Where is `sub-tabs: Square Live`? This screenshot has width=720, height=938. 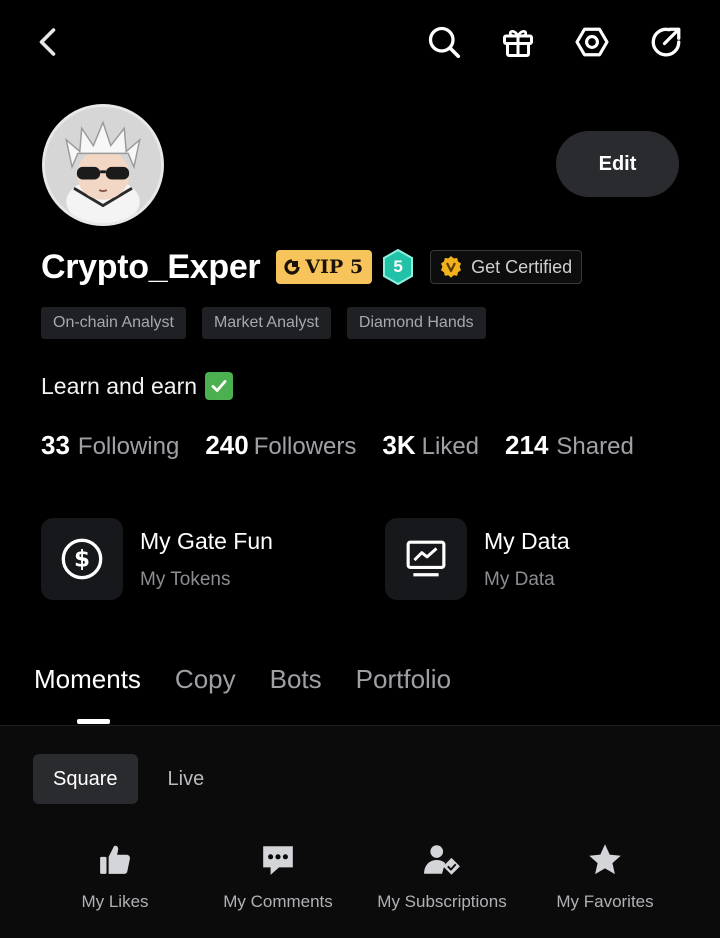
sub-tabs: Square Live is located at coordinates (128, 779).